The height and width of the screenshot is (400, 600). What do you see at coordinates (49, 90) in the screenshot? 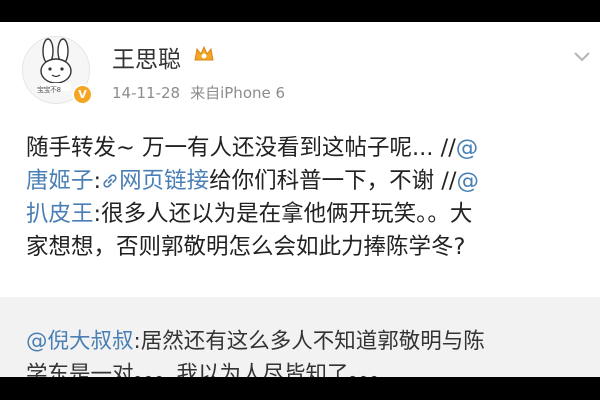
I see `avatar-caption: 宝宝不8` at bounding box center [49, 90].